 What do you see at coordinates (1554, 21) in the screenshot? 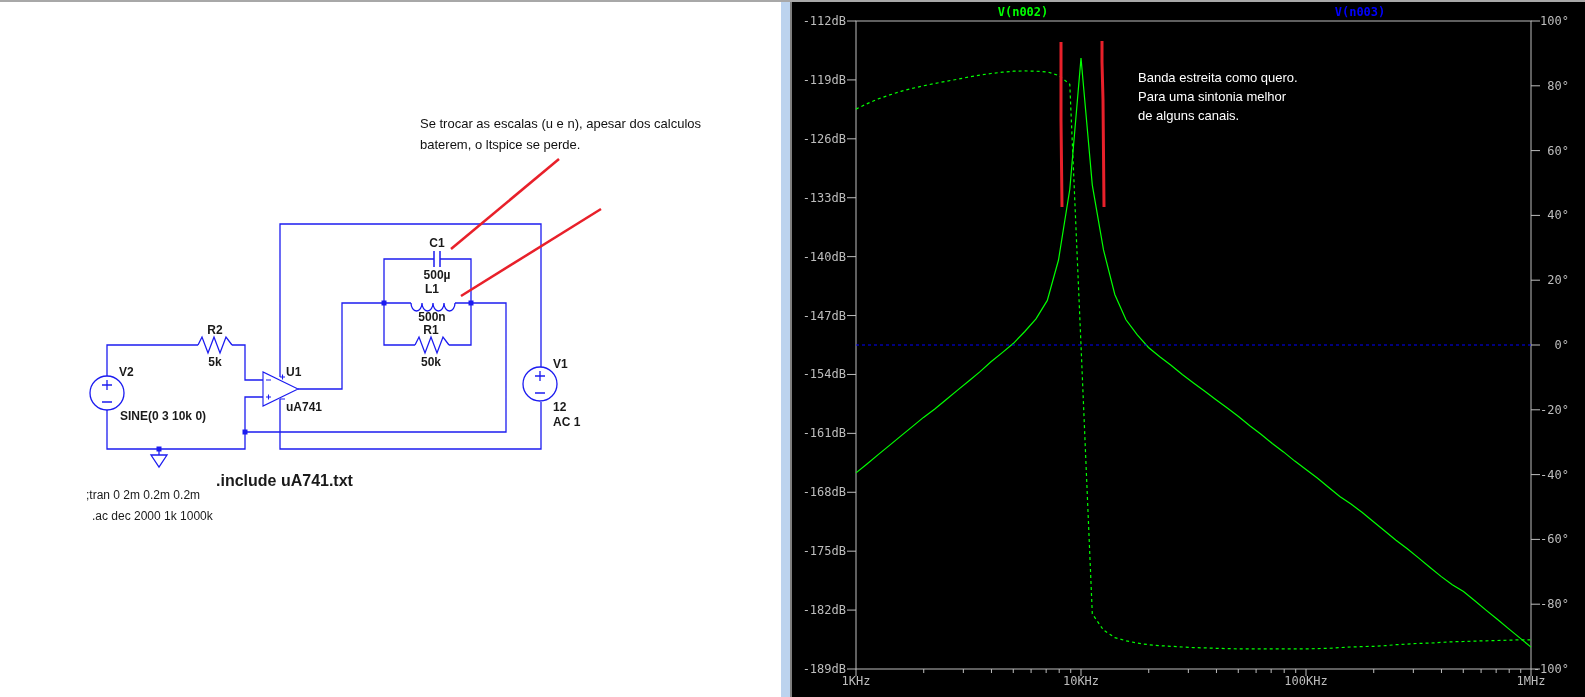
I see `axis-tick-label: 100°` at bounding box center [1554, 21].